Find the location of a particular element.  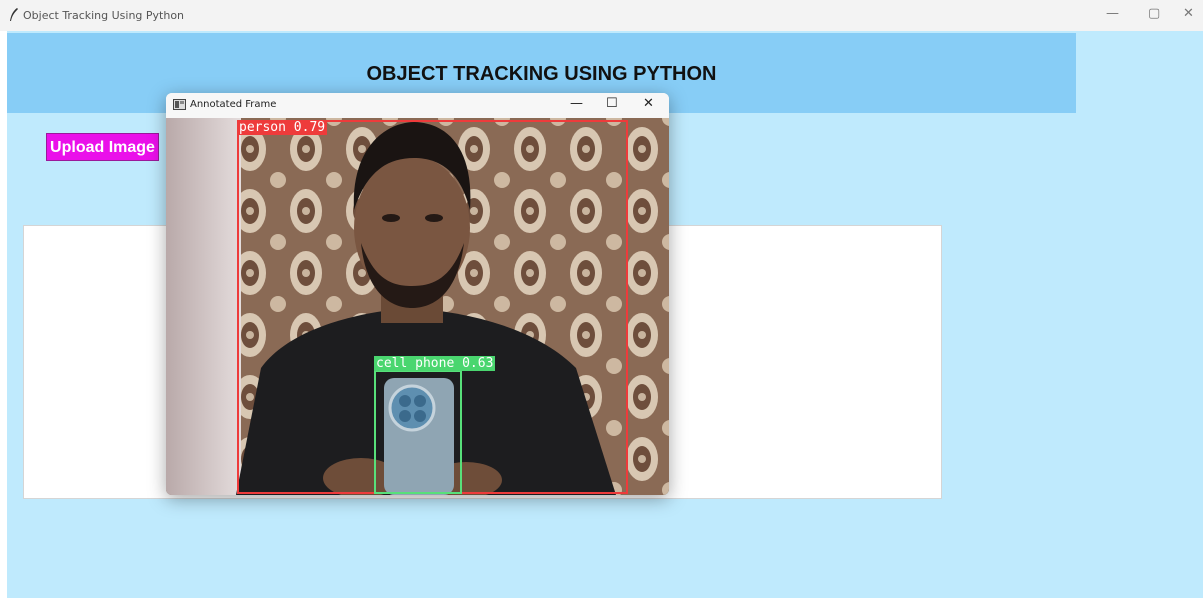

feather-icon is located at coordinates (14, 14).